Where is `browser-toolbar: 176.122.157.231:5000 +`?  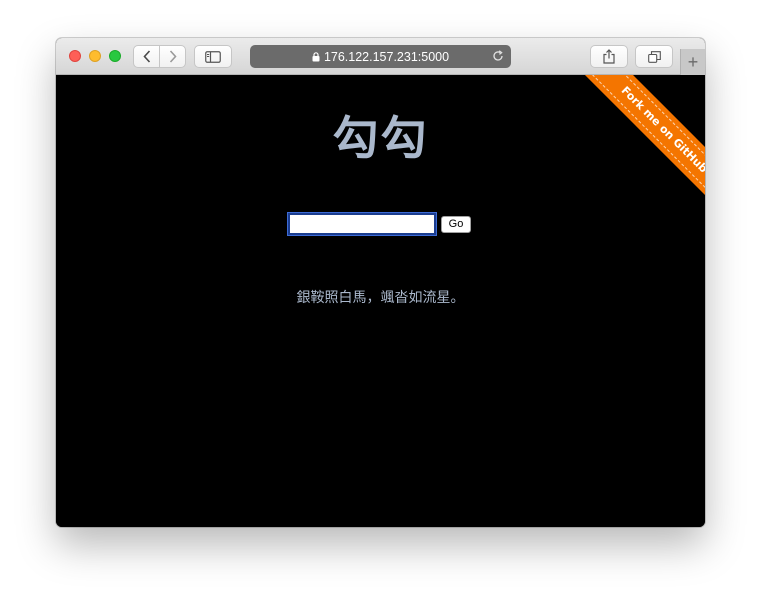 browser-toolbar: 176.122.157.231:5000 + is located at coordinates (380, 56).